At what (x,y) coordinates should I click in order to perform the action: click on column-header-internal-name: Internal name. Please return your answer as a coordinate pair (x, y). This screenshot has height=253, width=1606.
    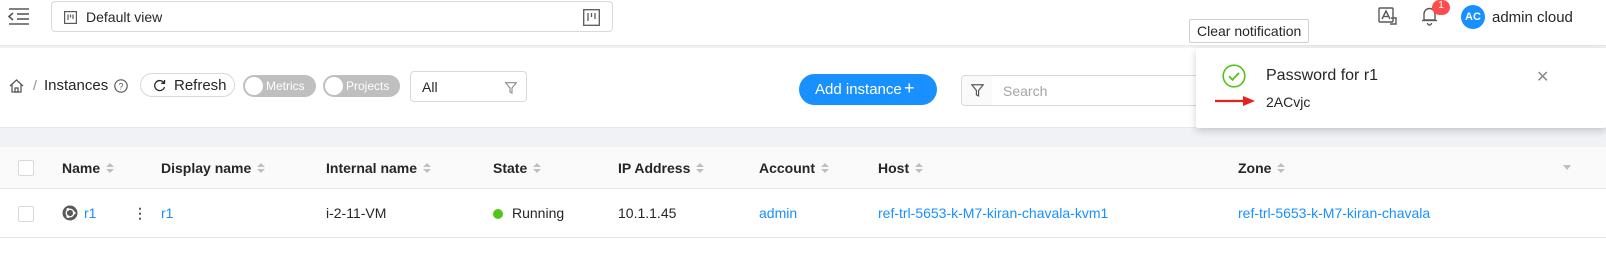
    Looking at the image, I should click on (379, 168).